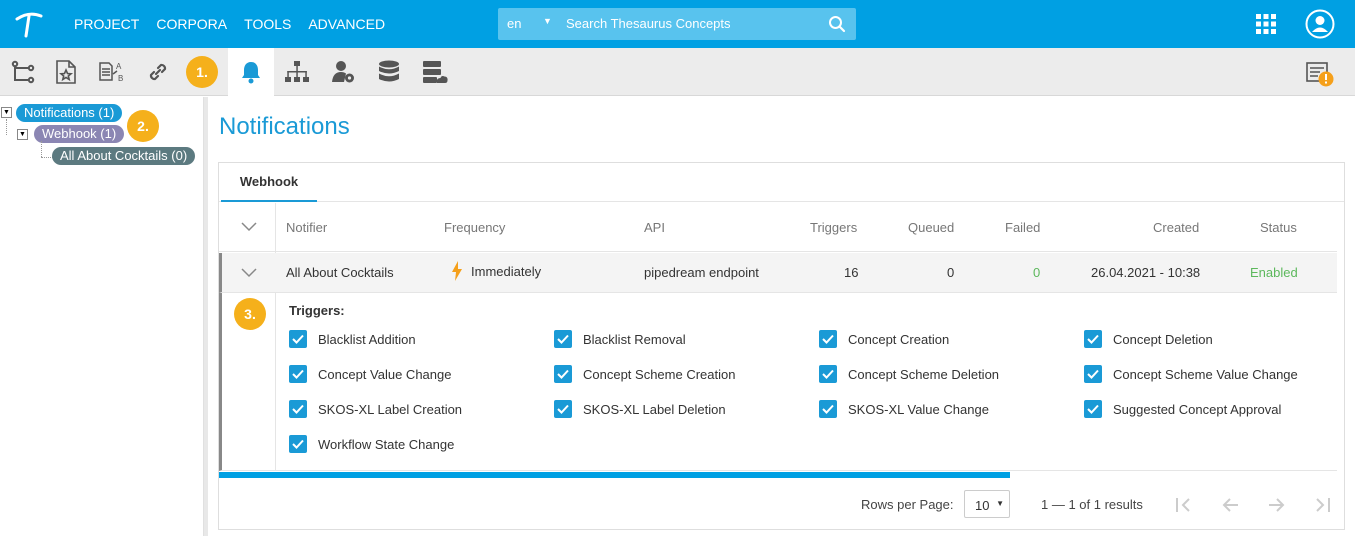  Describe the element at coordinates (69, 113) in the screenshot. I see `tree-node-notifications: Notifications (1)` at that location.